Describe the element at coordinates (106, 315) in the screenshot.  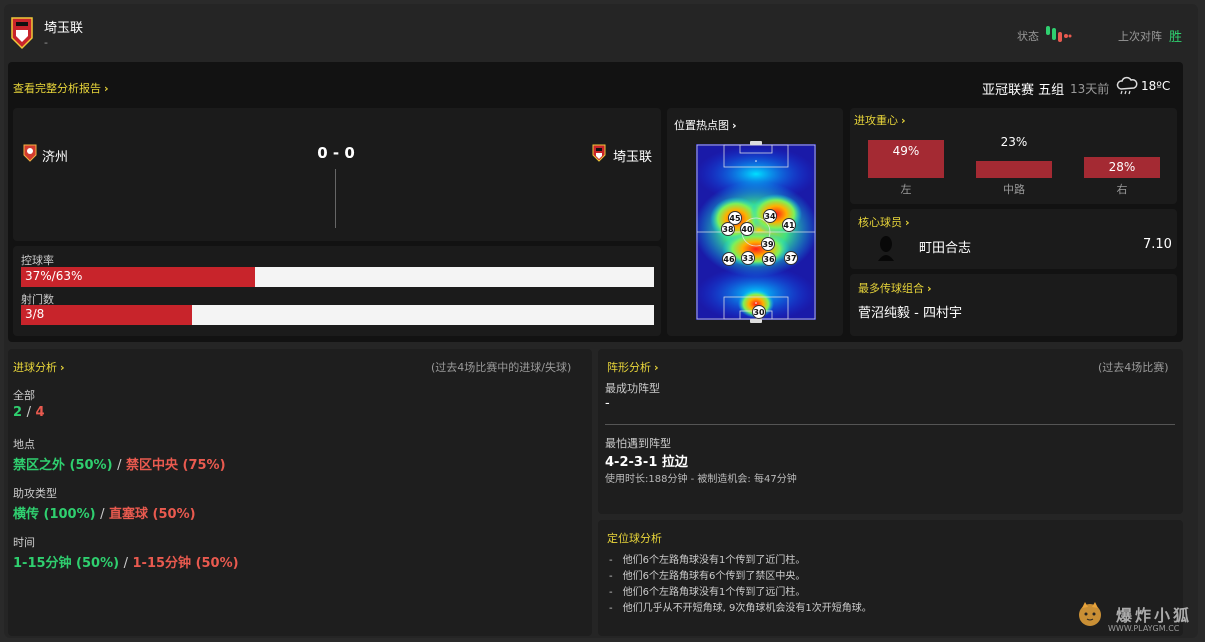
I see `shots-bar-fill` at that location.